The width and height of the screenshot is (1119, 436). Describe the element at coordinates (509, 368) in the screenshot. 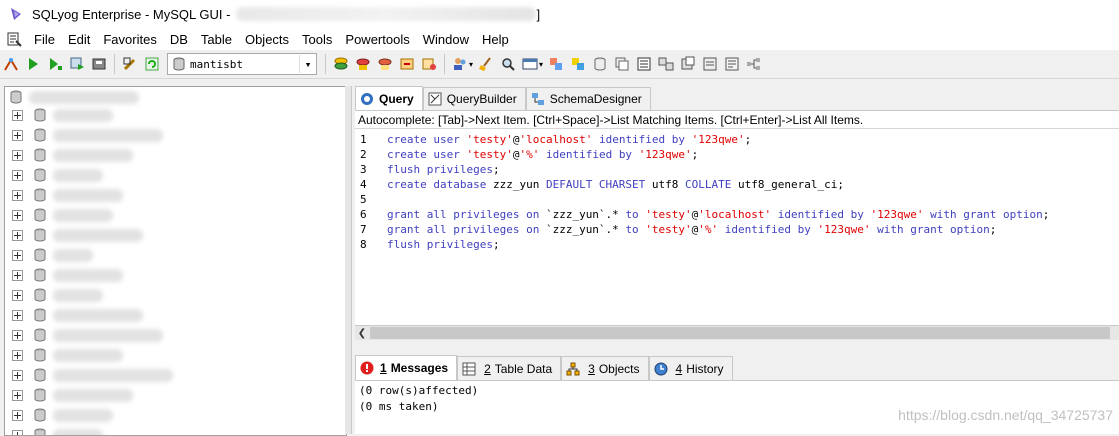

I see `tab-table-data: 2 Table Data` at that location.